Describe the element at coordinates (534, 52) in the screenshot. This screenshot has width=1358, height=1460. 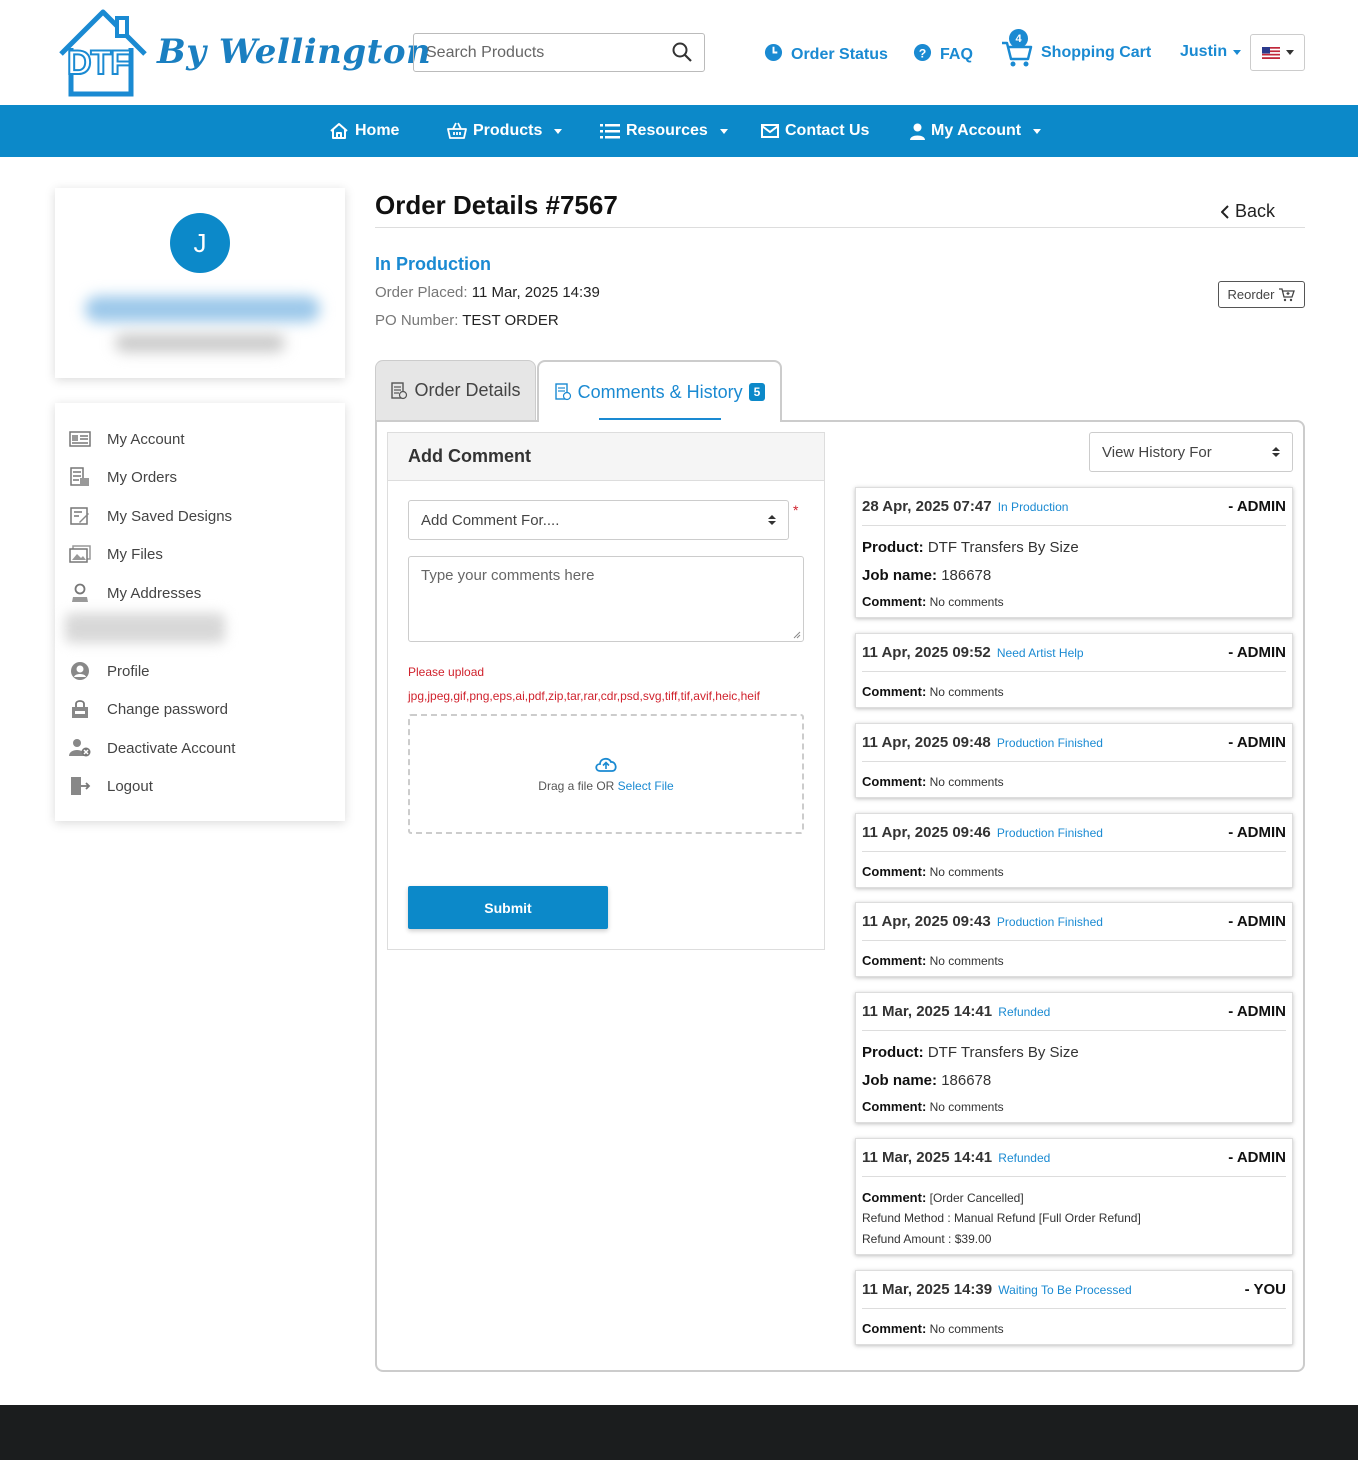
I see `search-input` at that location.